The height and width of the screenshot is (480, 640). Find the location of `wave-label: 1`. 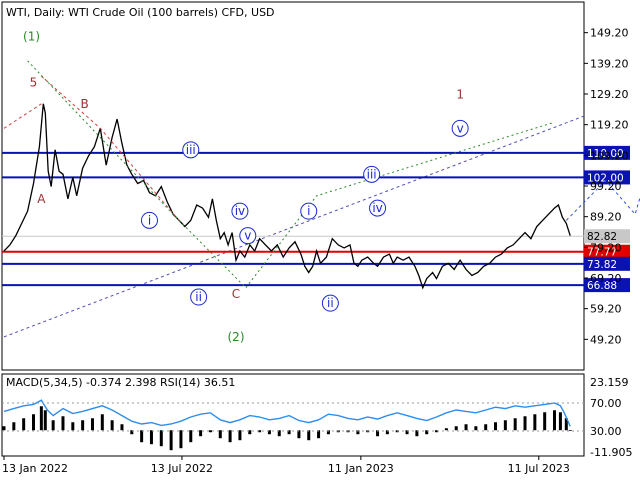

wave-label: 1 is located at coordinates (460, 95).